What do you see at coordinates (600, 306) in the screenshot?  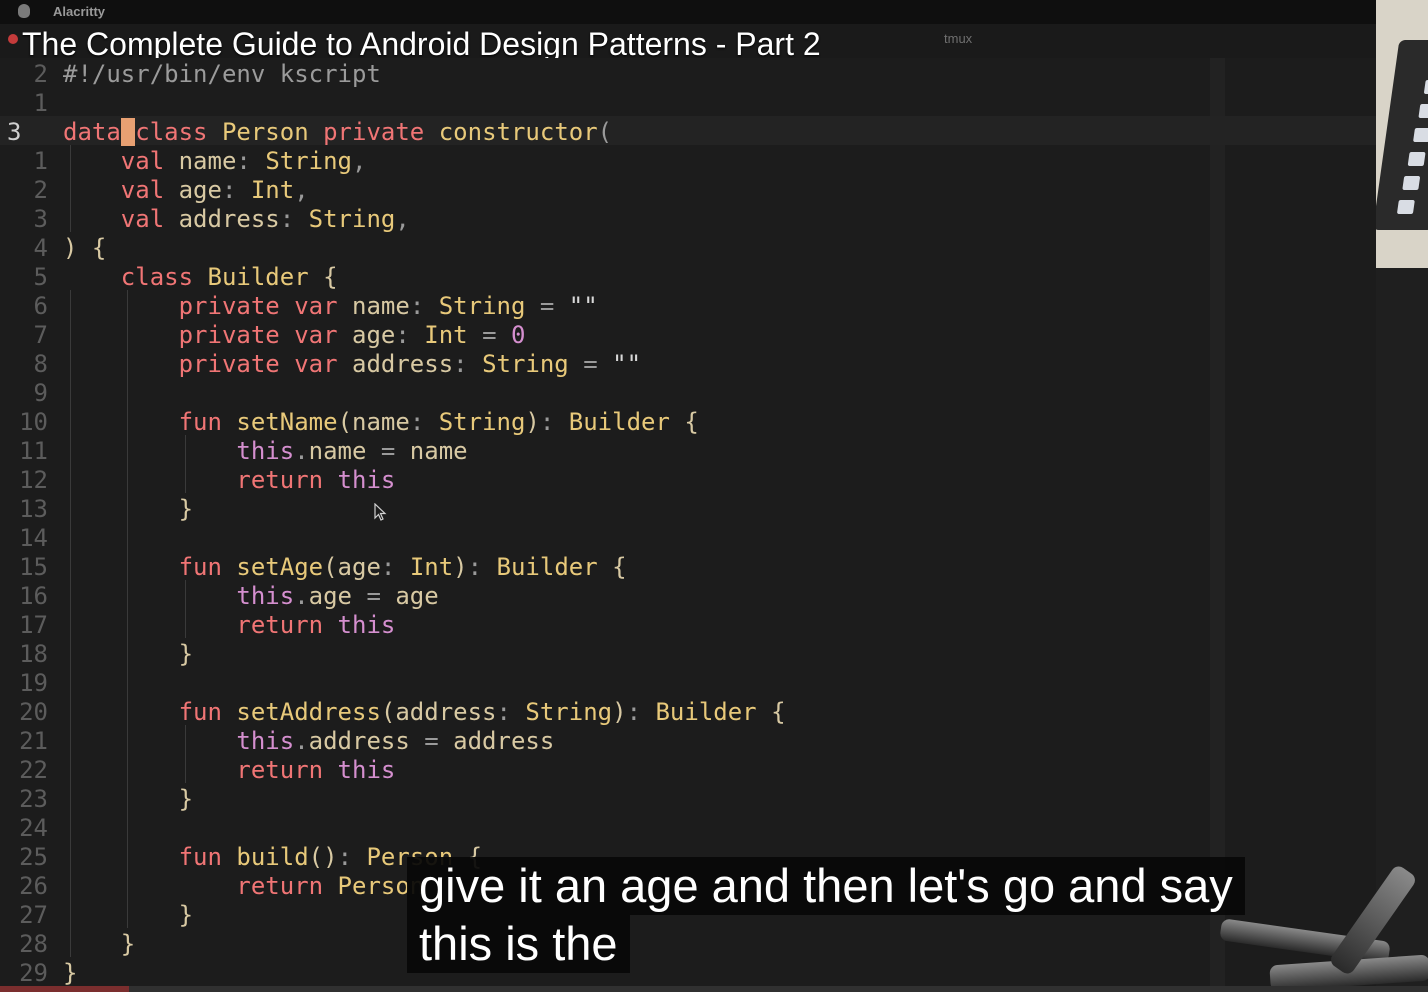 I see `code-line: 6 private var name: String = ""` at bounding box center [600, 306].